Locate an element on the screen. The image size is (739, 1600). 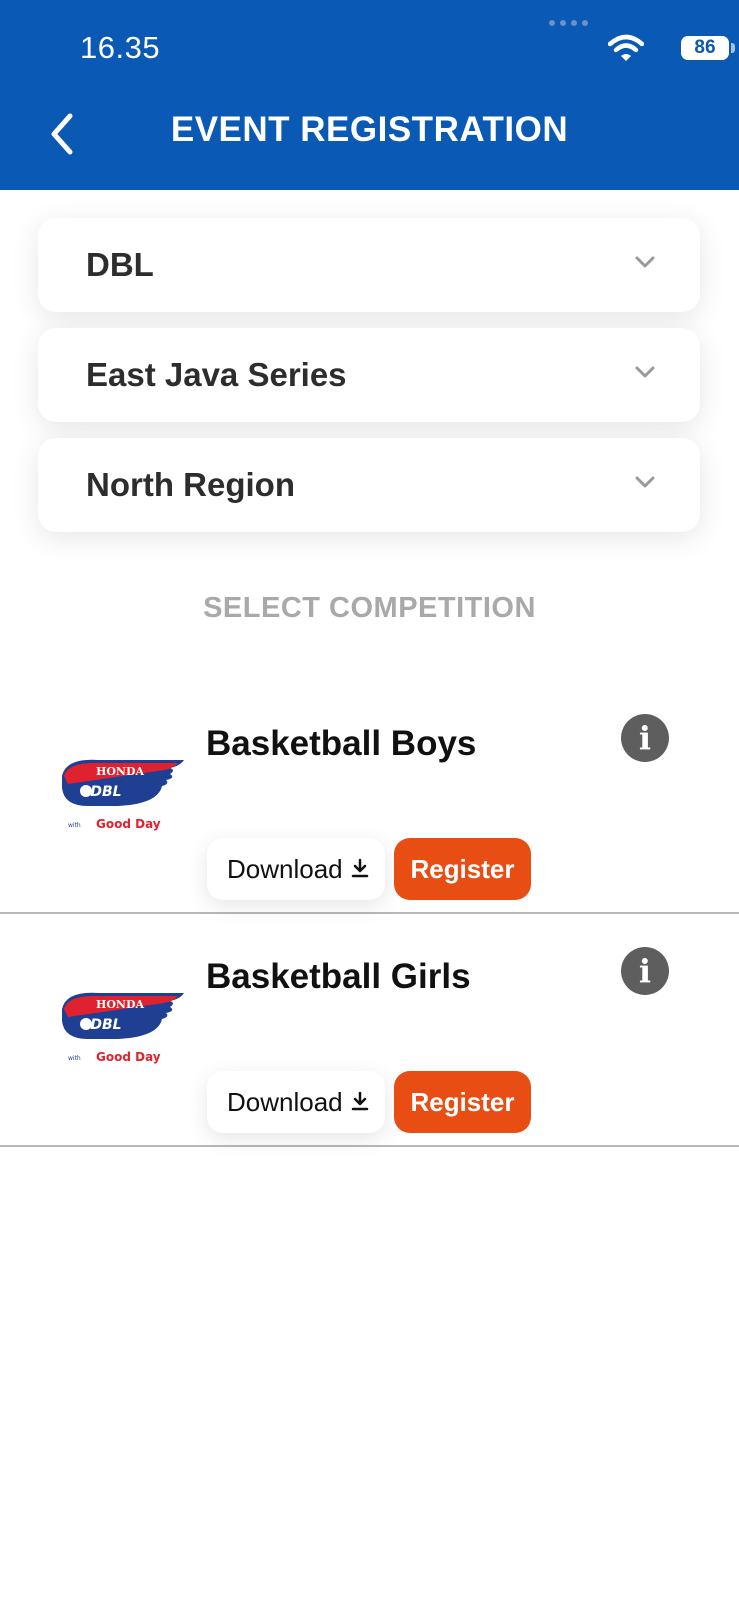
page-title: EVENT REGISTRATION is located at coordinates (369, 129).